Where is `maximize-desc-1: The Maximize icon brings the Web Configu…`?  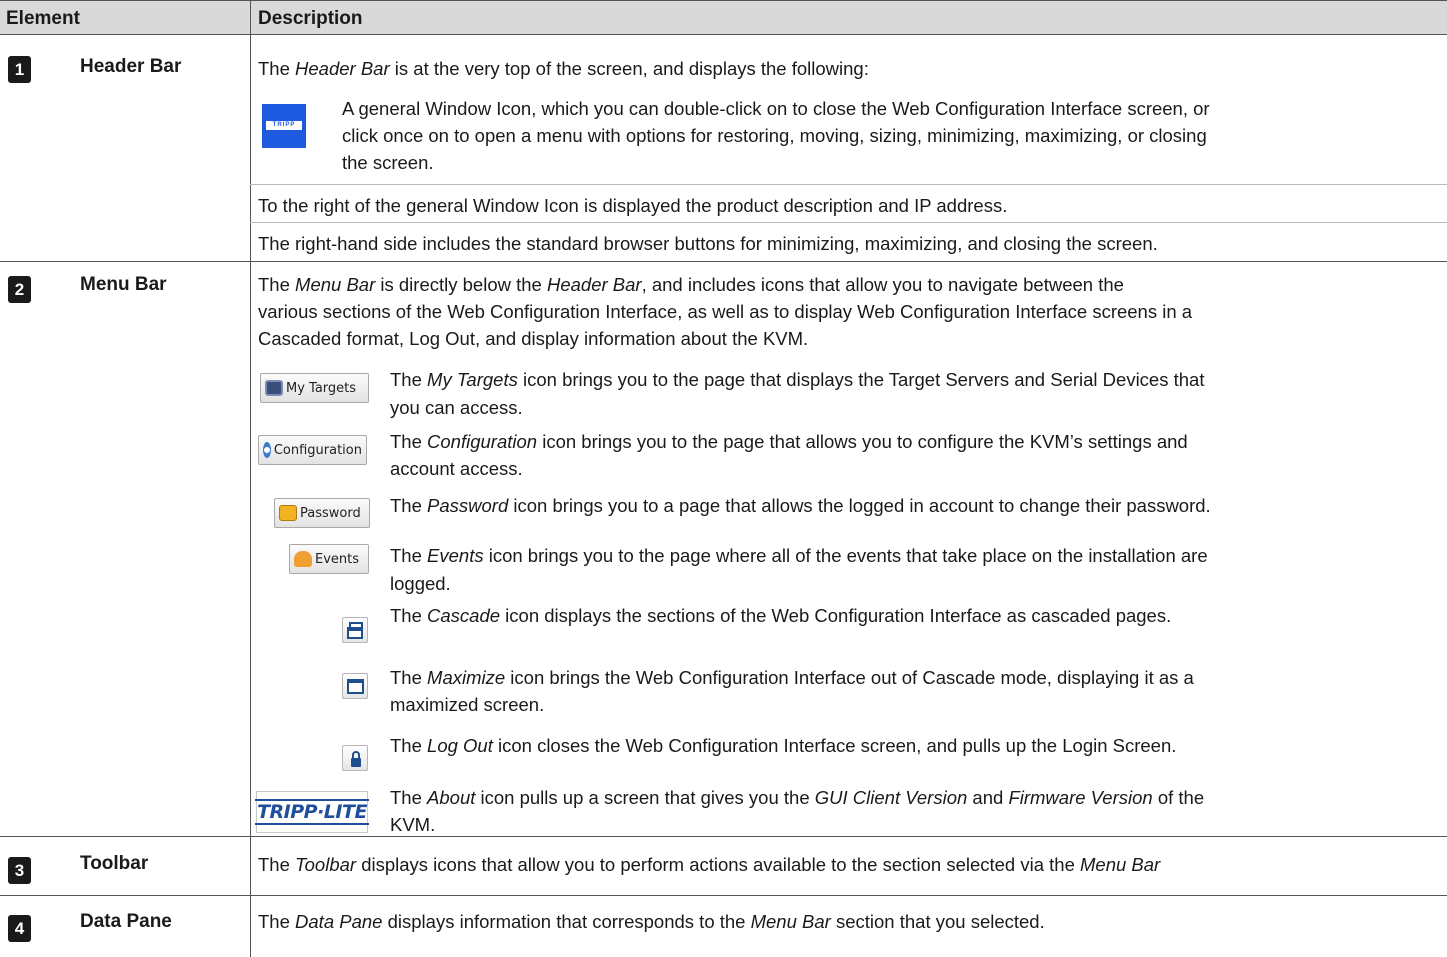
maximize-desc-1: The Maximize icon brings the Web Configu… is located at coordinates (792, 677).